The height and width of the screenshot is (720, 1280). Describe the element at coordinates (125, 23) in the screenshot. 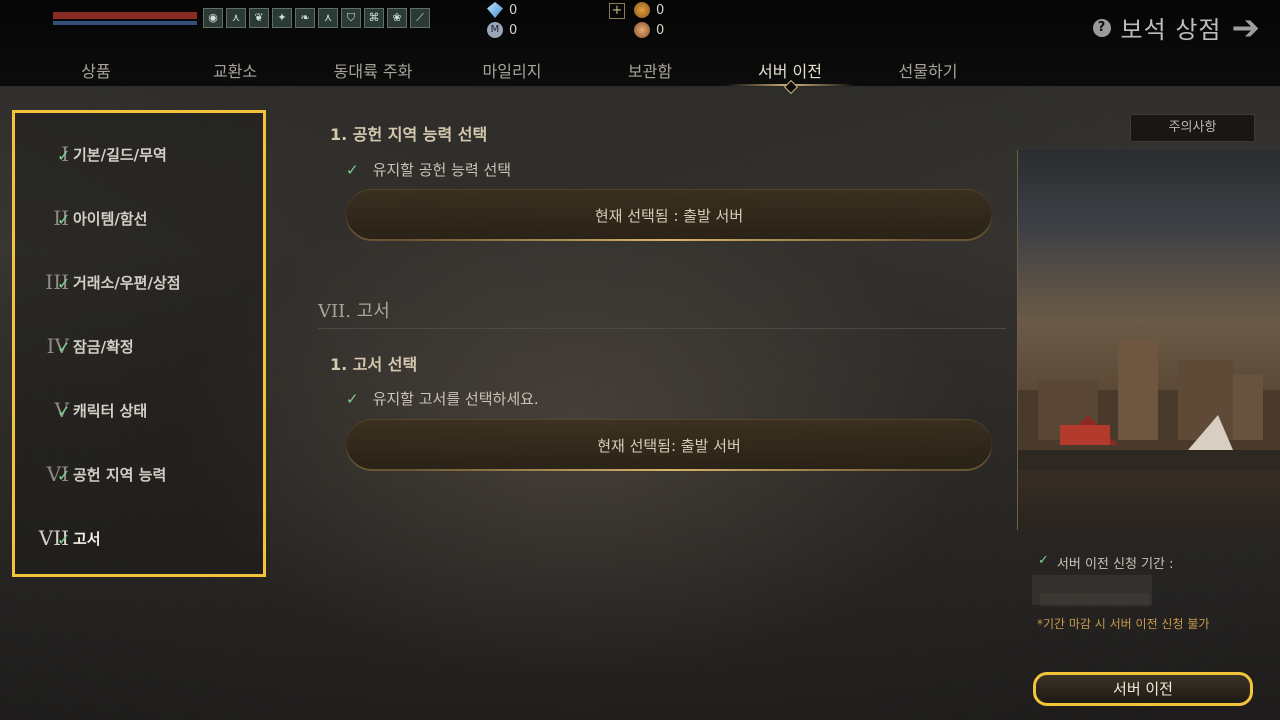

I see `mana-bar` at that location.